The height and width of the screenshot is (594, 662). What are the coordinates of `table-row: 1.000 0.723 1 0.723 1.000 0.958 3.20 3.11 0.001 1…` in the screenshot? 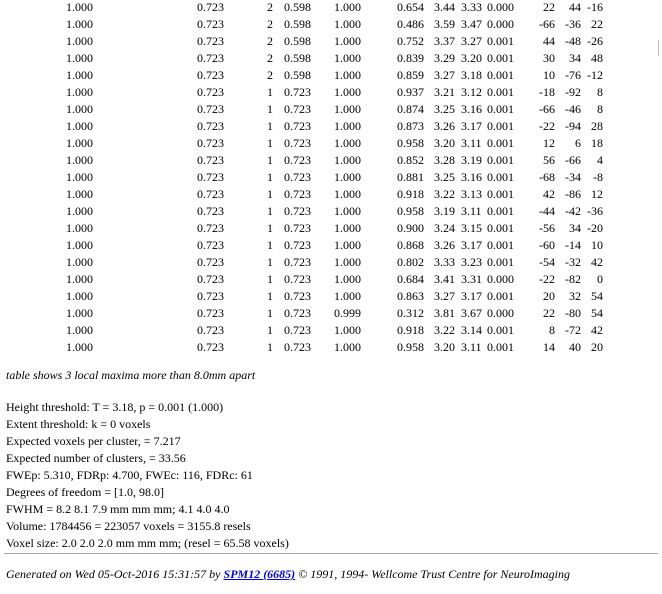 It's located at (301, 347).